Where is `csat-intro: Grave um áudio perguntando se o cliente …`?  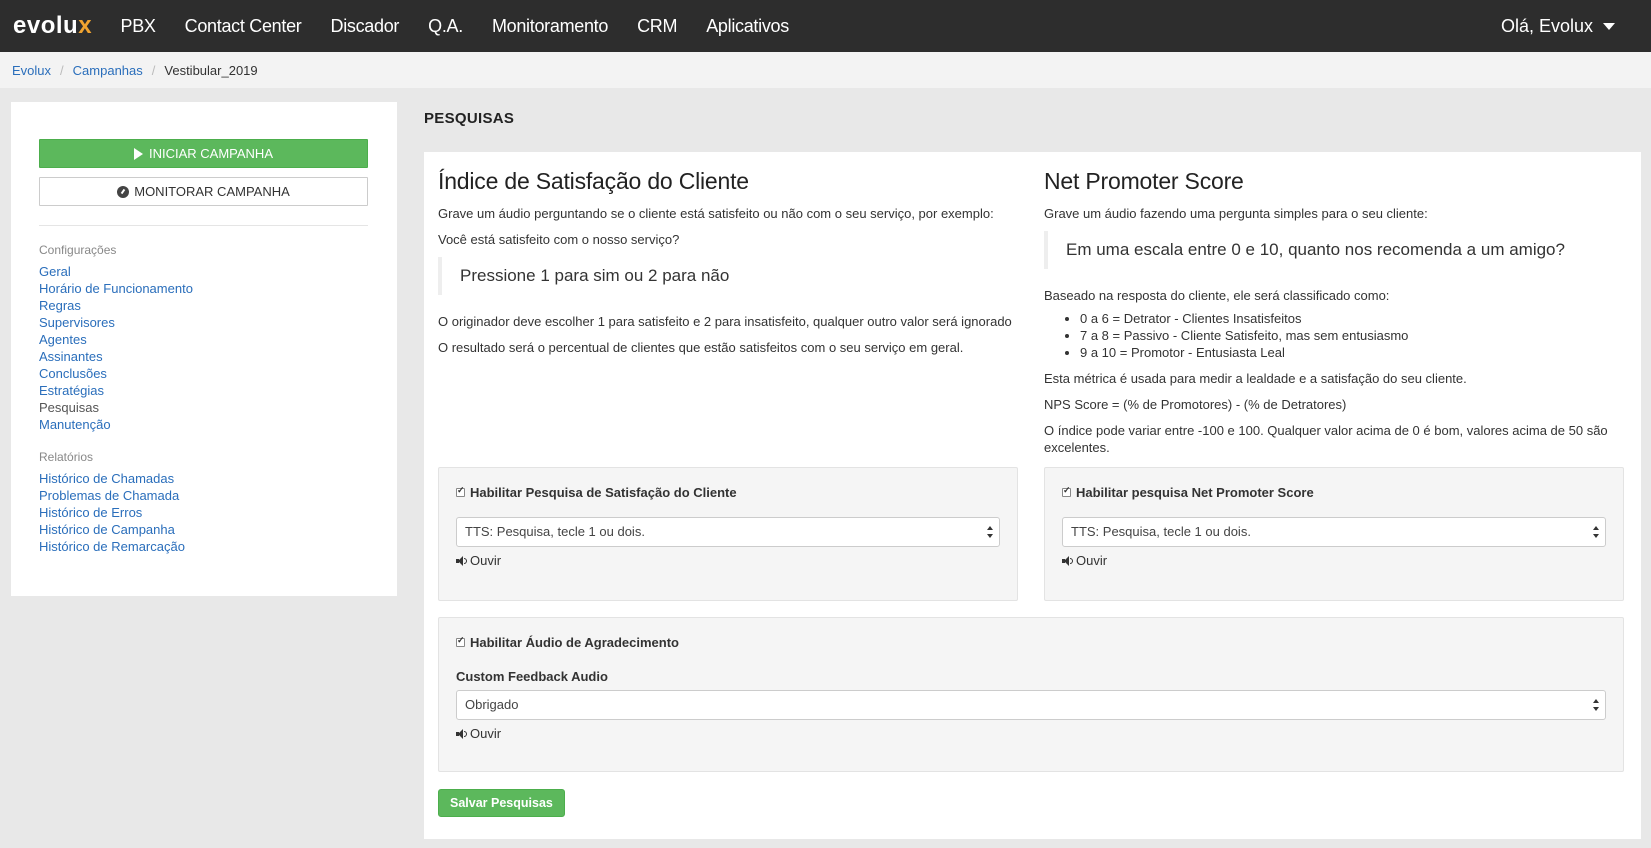
csat-intro: Grave um áudio perguntando se o cliente … is located at coordinates (716, 213).